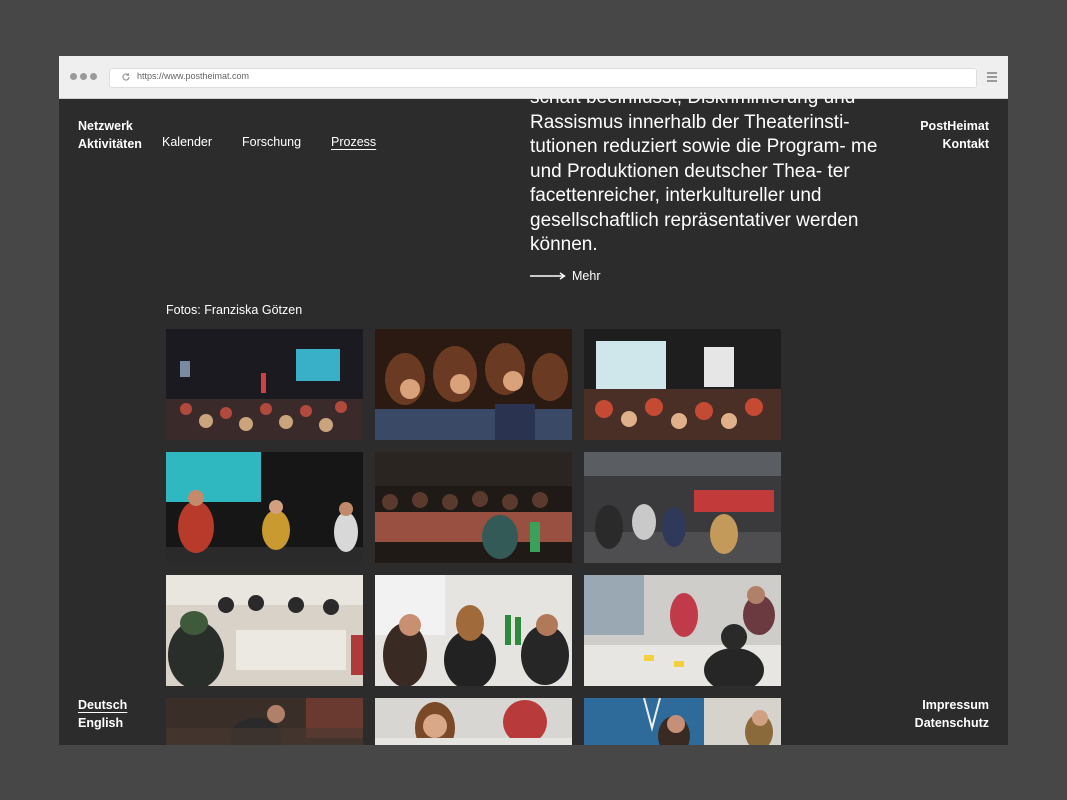 This screenshot has width=1067, height=800. What do you see at coordinates (110, 144) in the screenshot?
I see `nav-aktivitaeten: Aktivitäten` at bounding box center [110, 144].